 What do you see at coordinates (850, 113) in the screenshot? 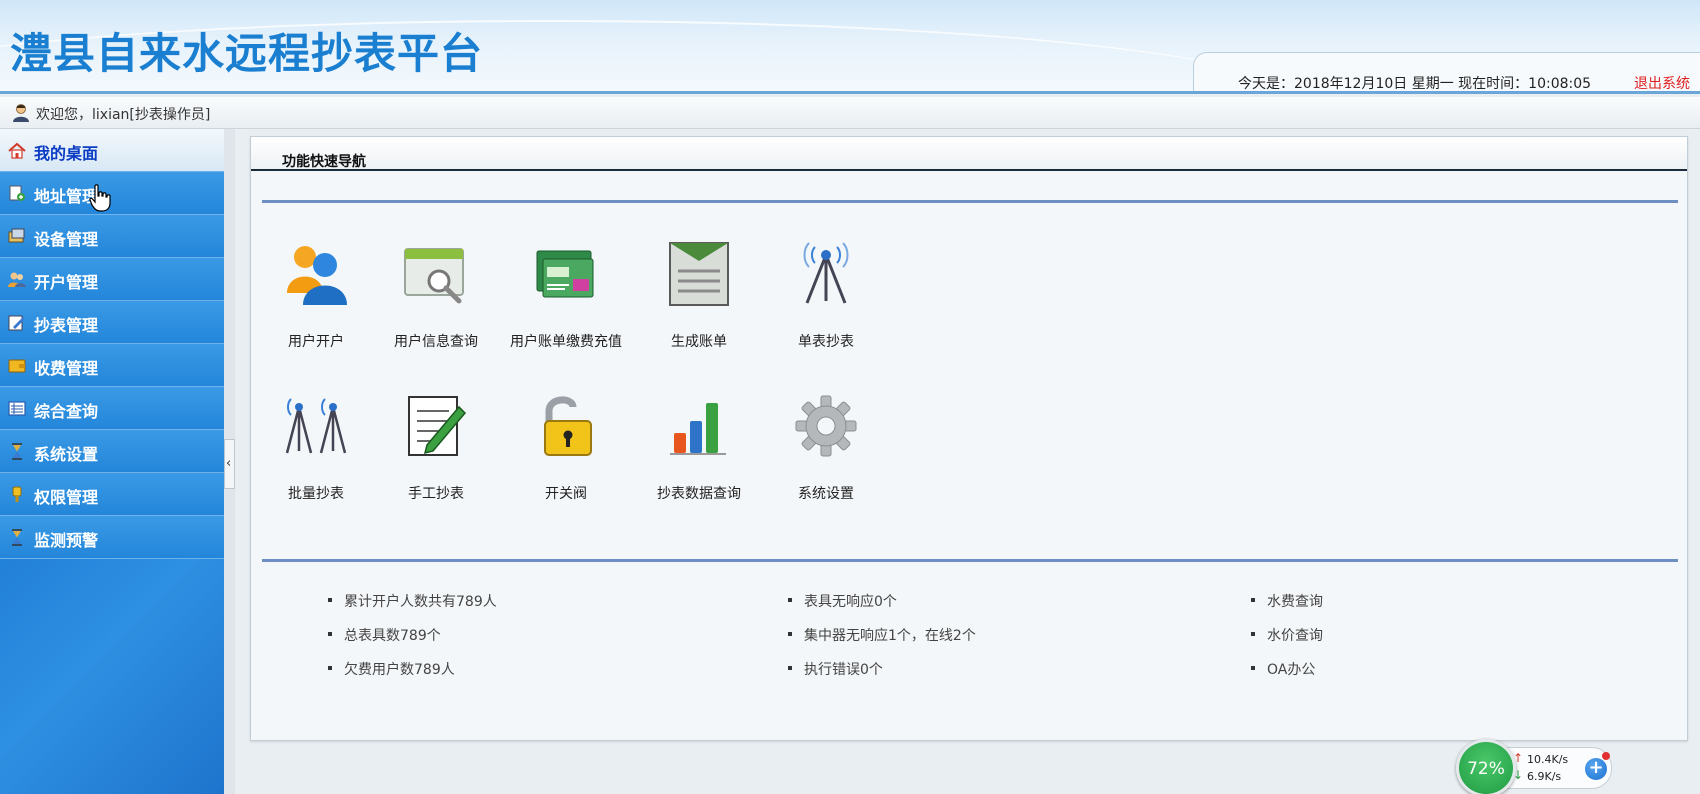
I see `welcome-bar: 欢迎您，lixian[抄表操作员]` at bounding box center [850, 113].